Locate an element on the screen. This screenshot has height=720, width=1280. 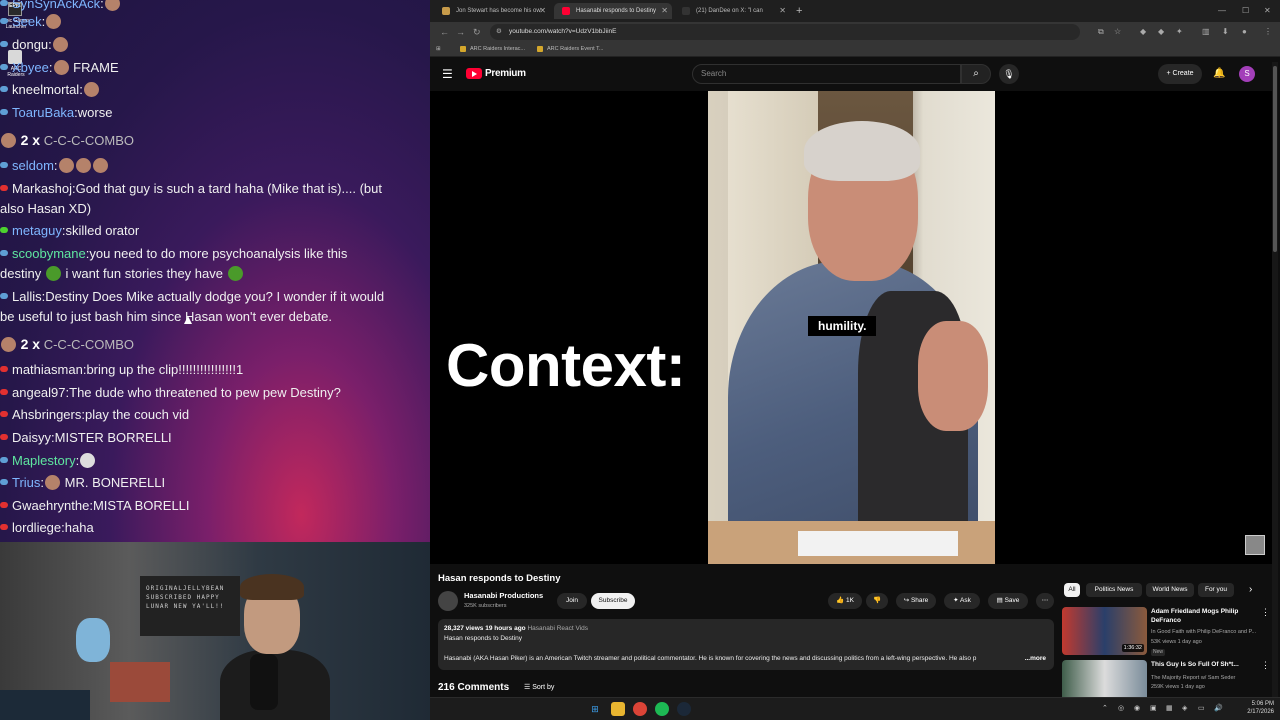
more-actions-button: ⋯ is located at coordinates (1045, 601).